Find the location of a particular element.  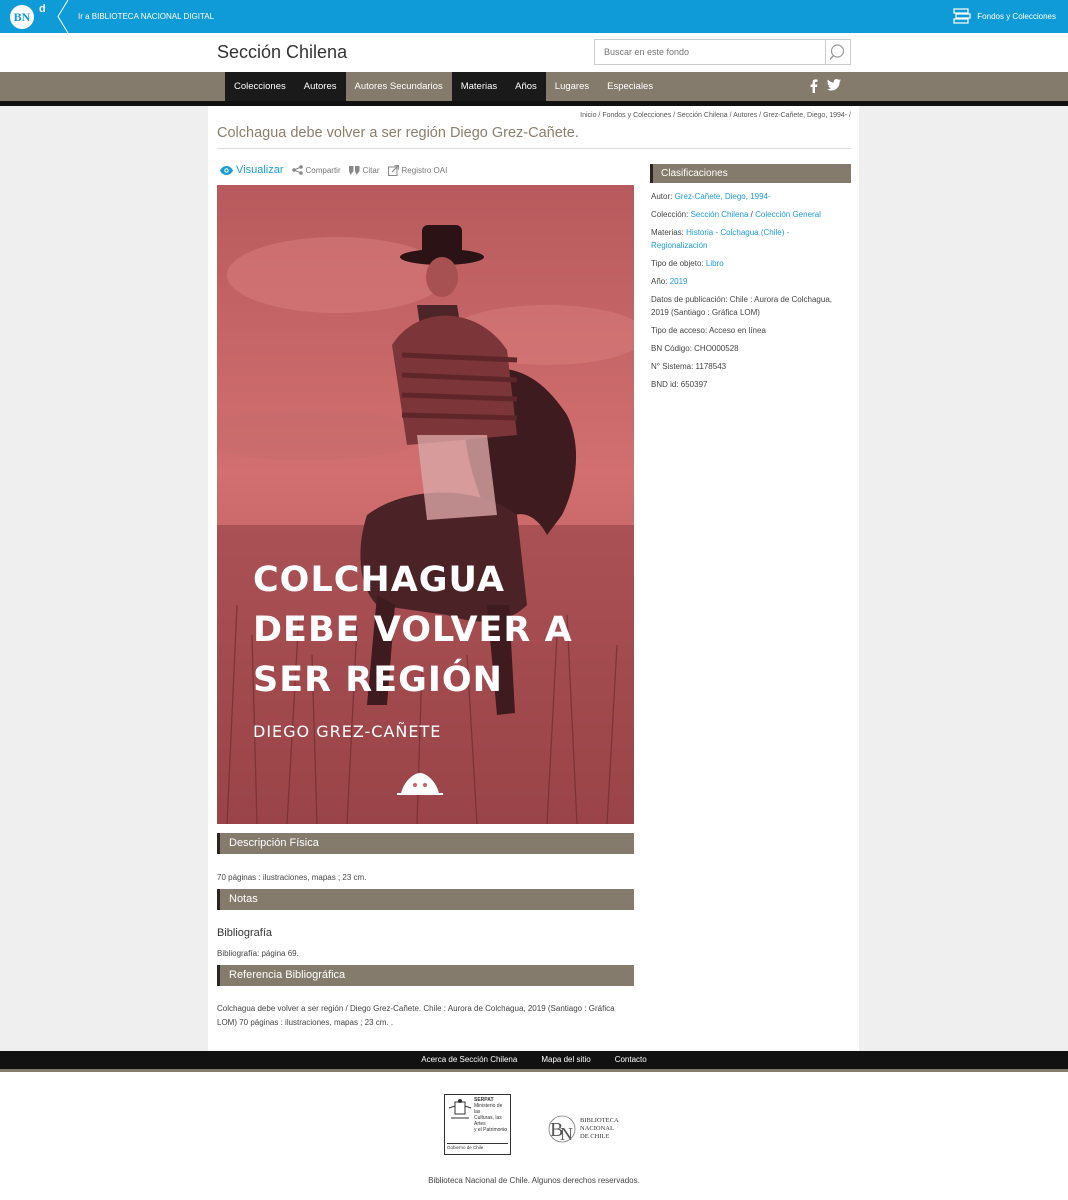

bnc-line: NACIONAL is located at coordinates (597, 1128).